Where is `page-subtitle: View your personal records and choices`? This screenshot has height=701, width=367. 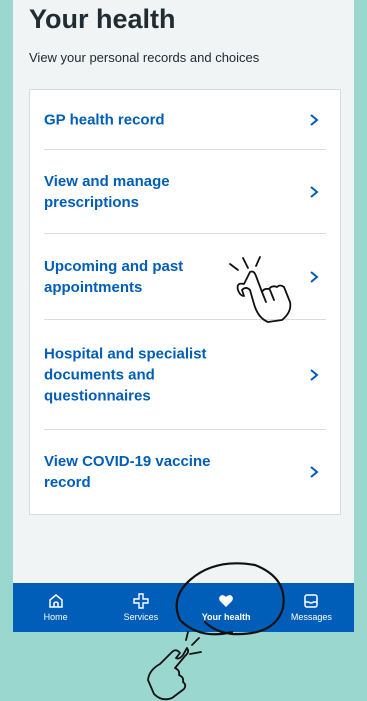
page-subtitle: View your personal records and choices is located at coordinates (144, 57).